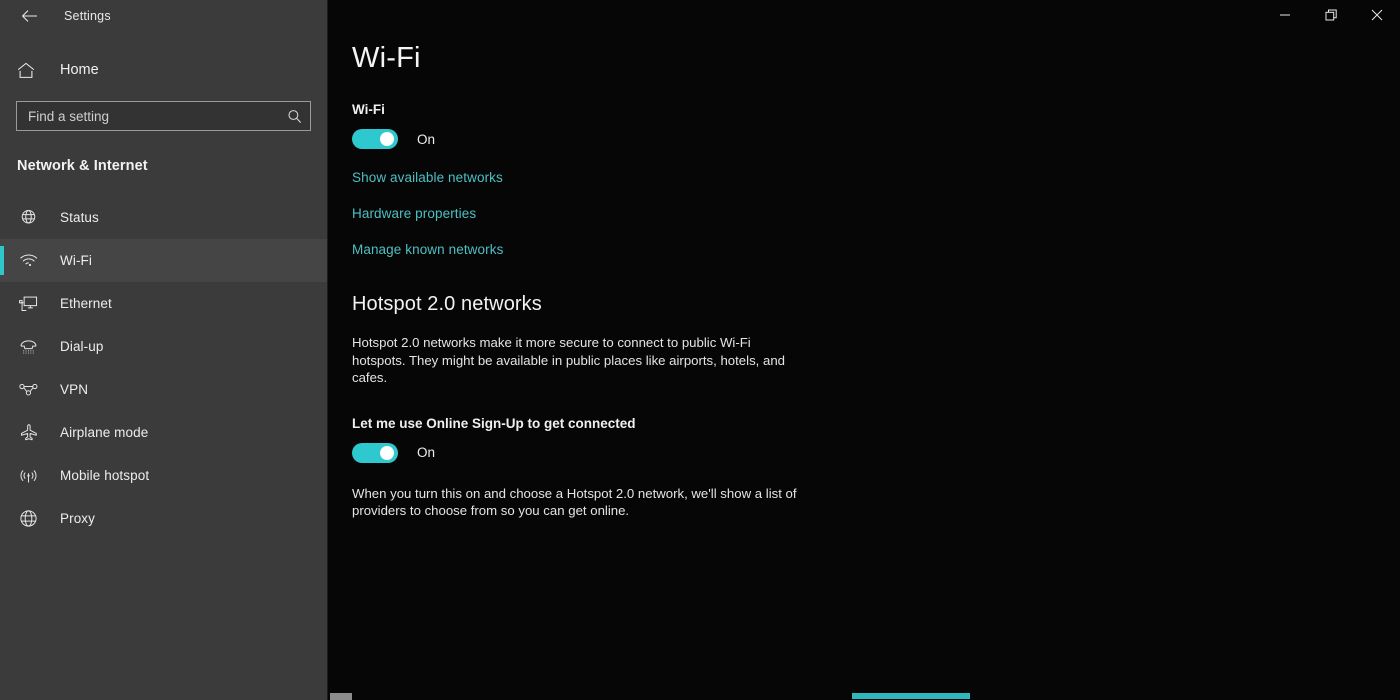 The height and width of the screenshot is (700, 1400). Describe the element at coordinates (82, 166) in the screenshot. I see `sidebar-category-title: Network & Internet` at that location.